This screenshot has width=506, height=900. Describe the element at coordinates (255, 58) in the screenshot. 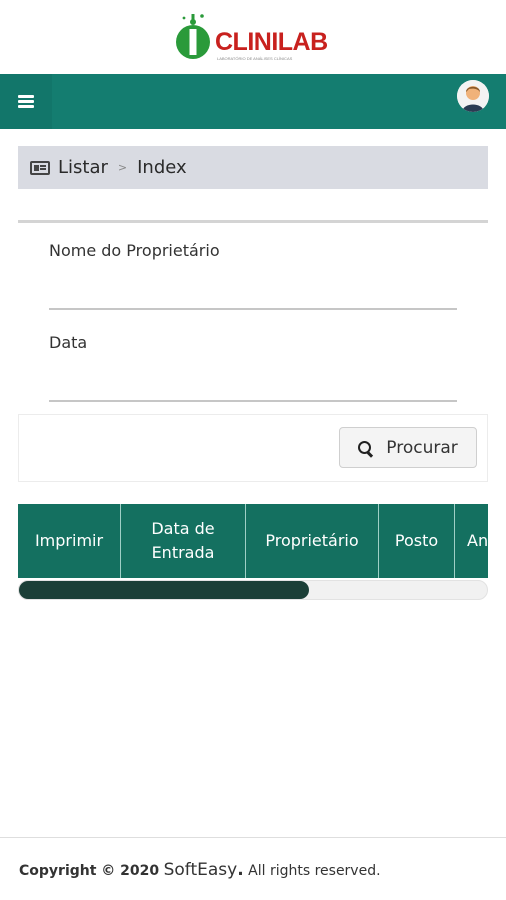

I see `logo-subtitle: LABORATÓRIO DE ANÁLISES CLÍNICAS` at that location.